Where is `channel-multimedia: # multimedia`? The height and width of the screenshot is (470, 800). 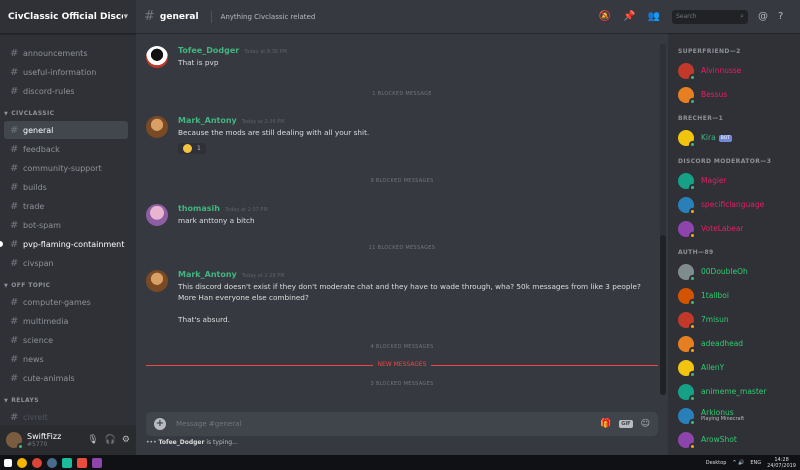 channel-multimedia: # multimedia is located at coordinates (66, 321).